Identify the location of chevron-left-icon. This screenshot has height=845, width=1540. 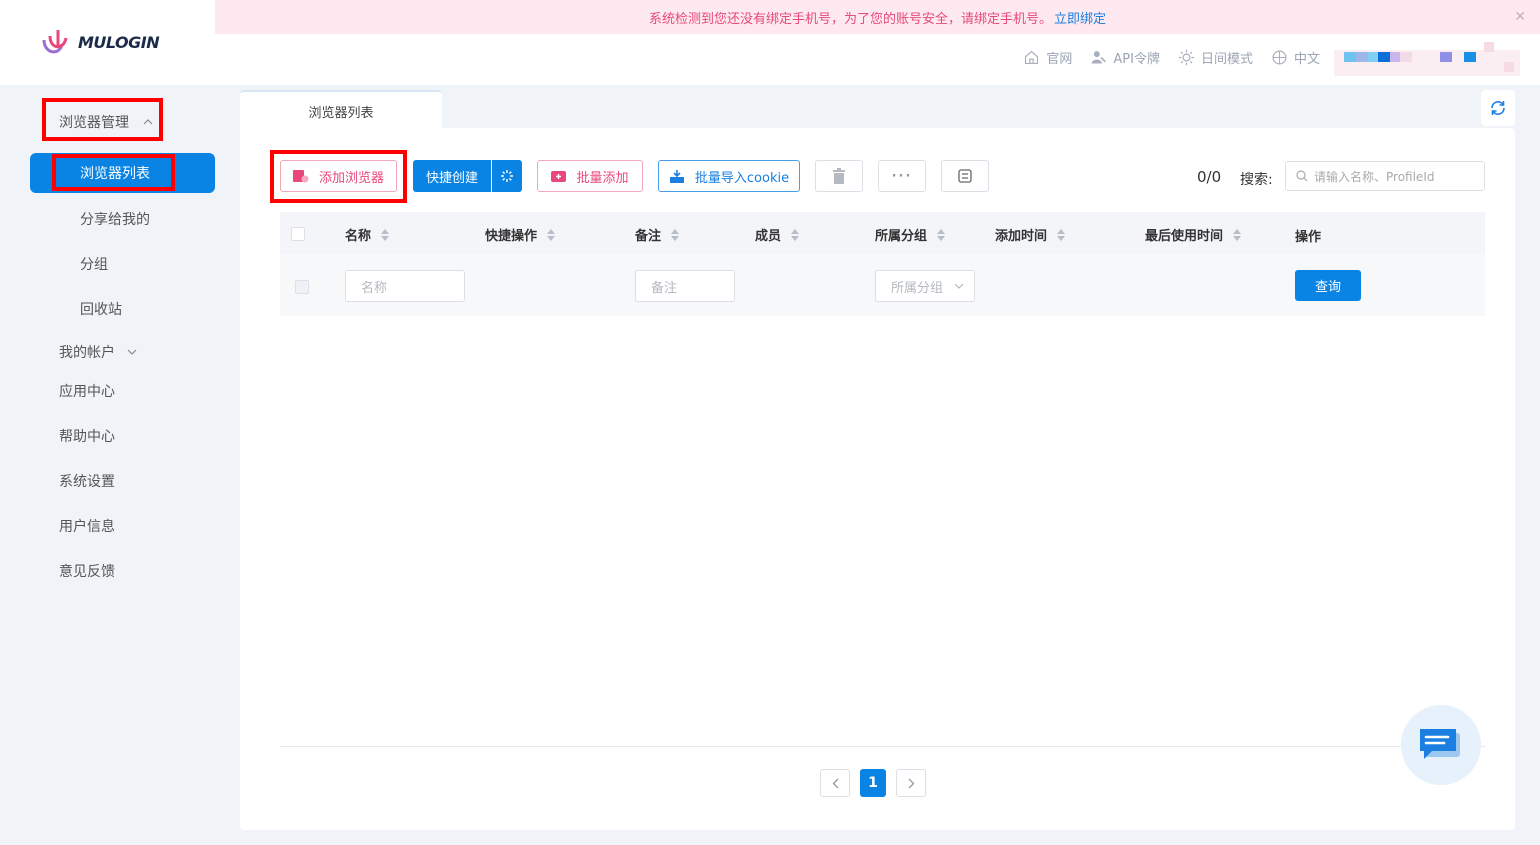
(835, 783).